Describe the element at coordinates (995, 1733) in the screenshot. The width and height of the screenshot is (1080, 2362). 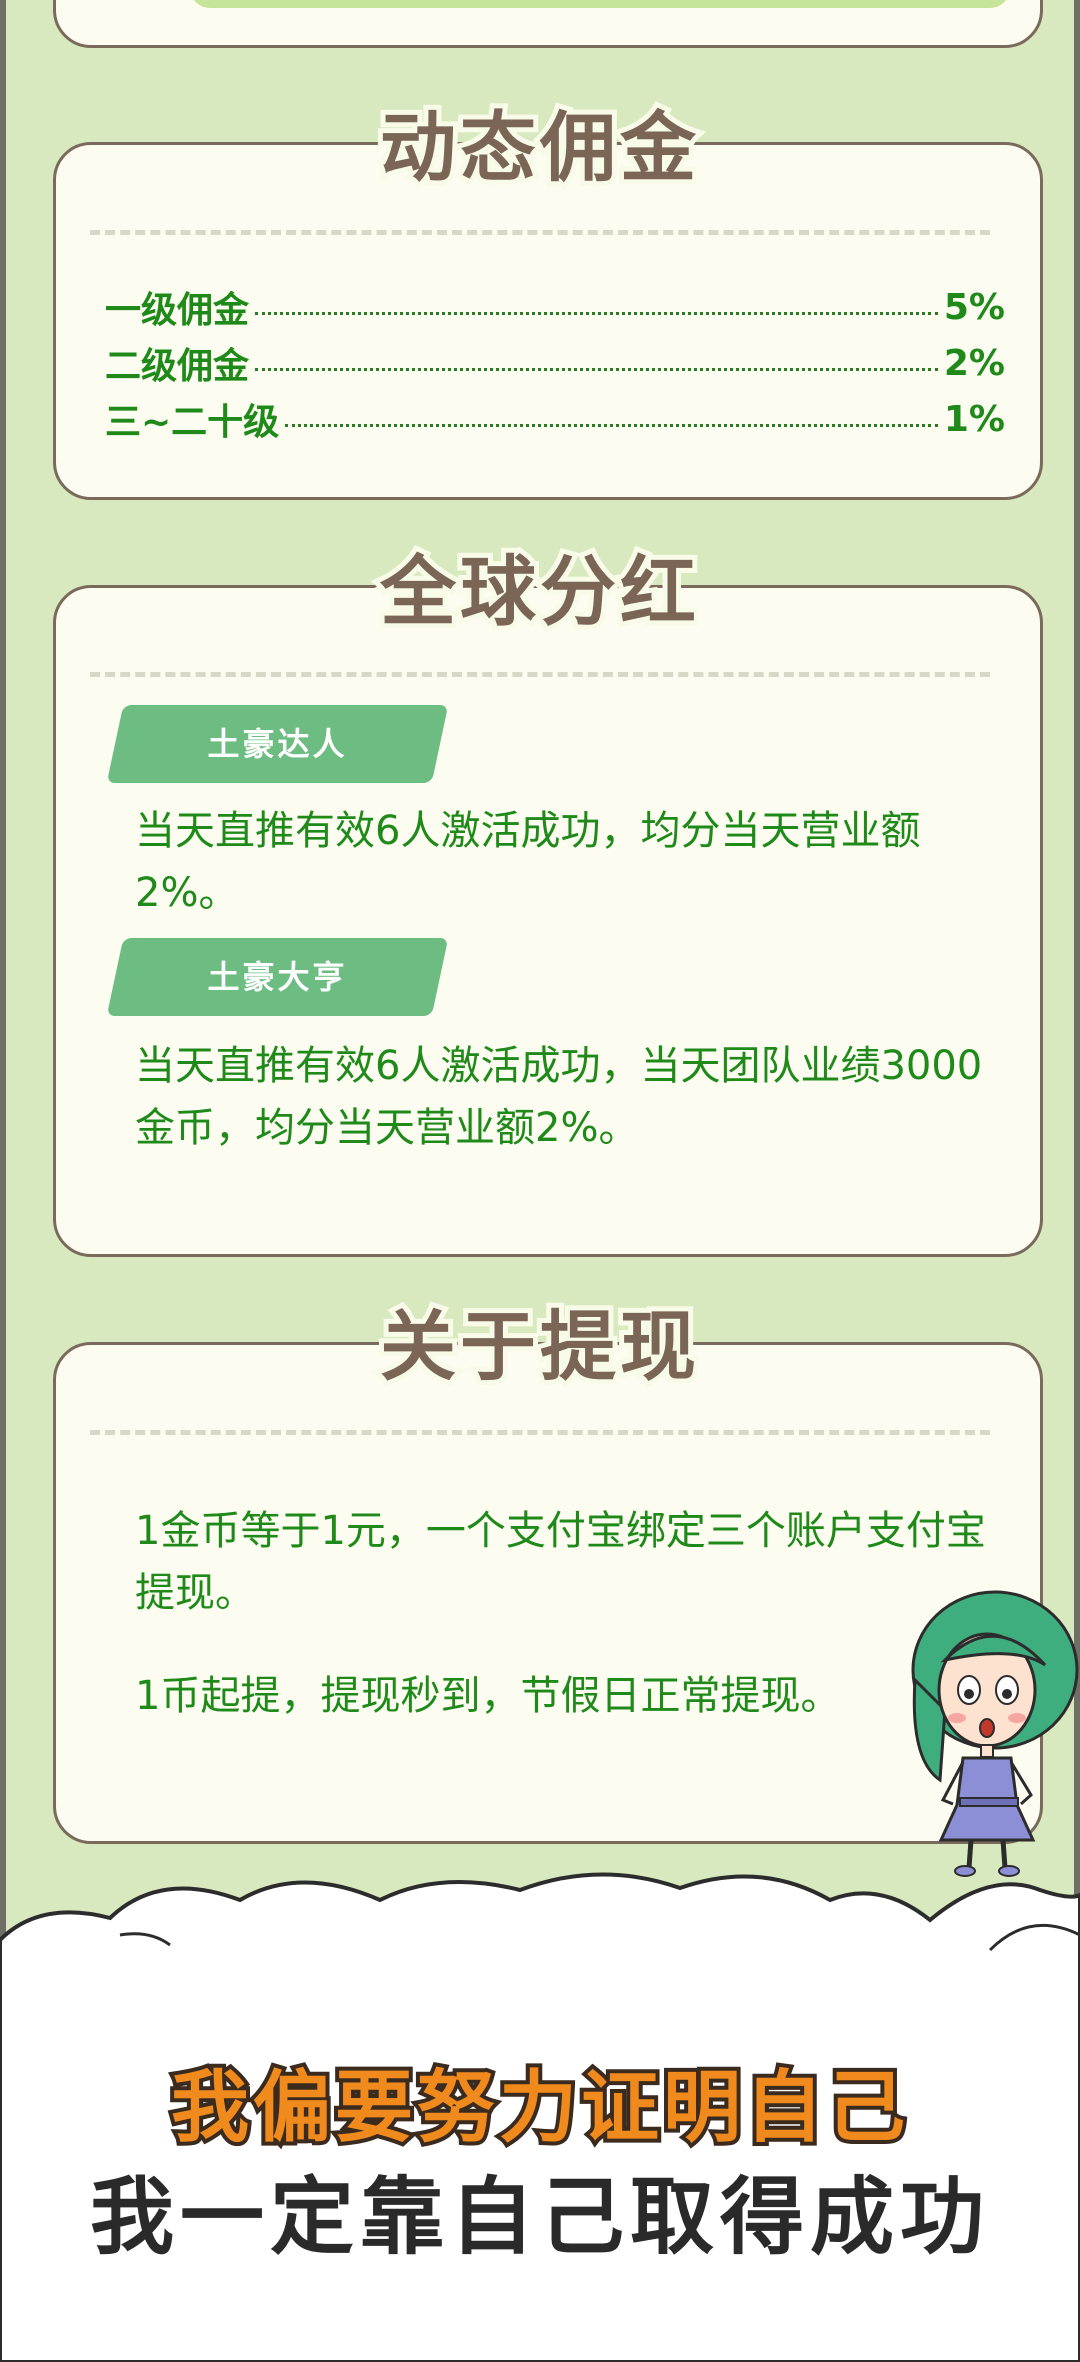
I see `cartoon-girl-illustration` at that location.